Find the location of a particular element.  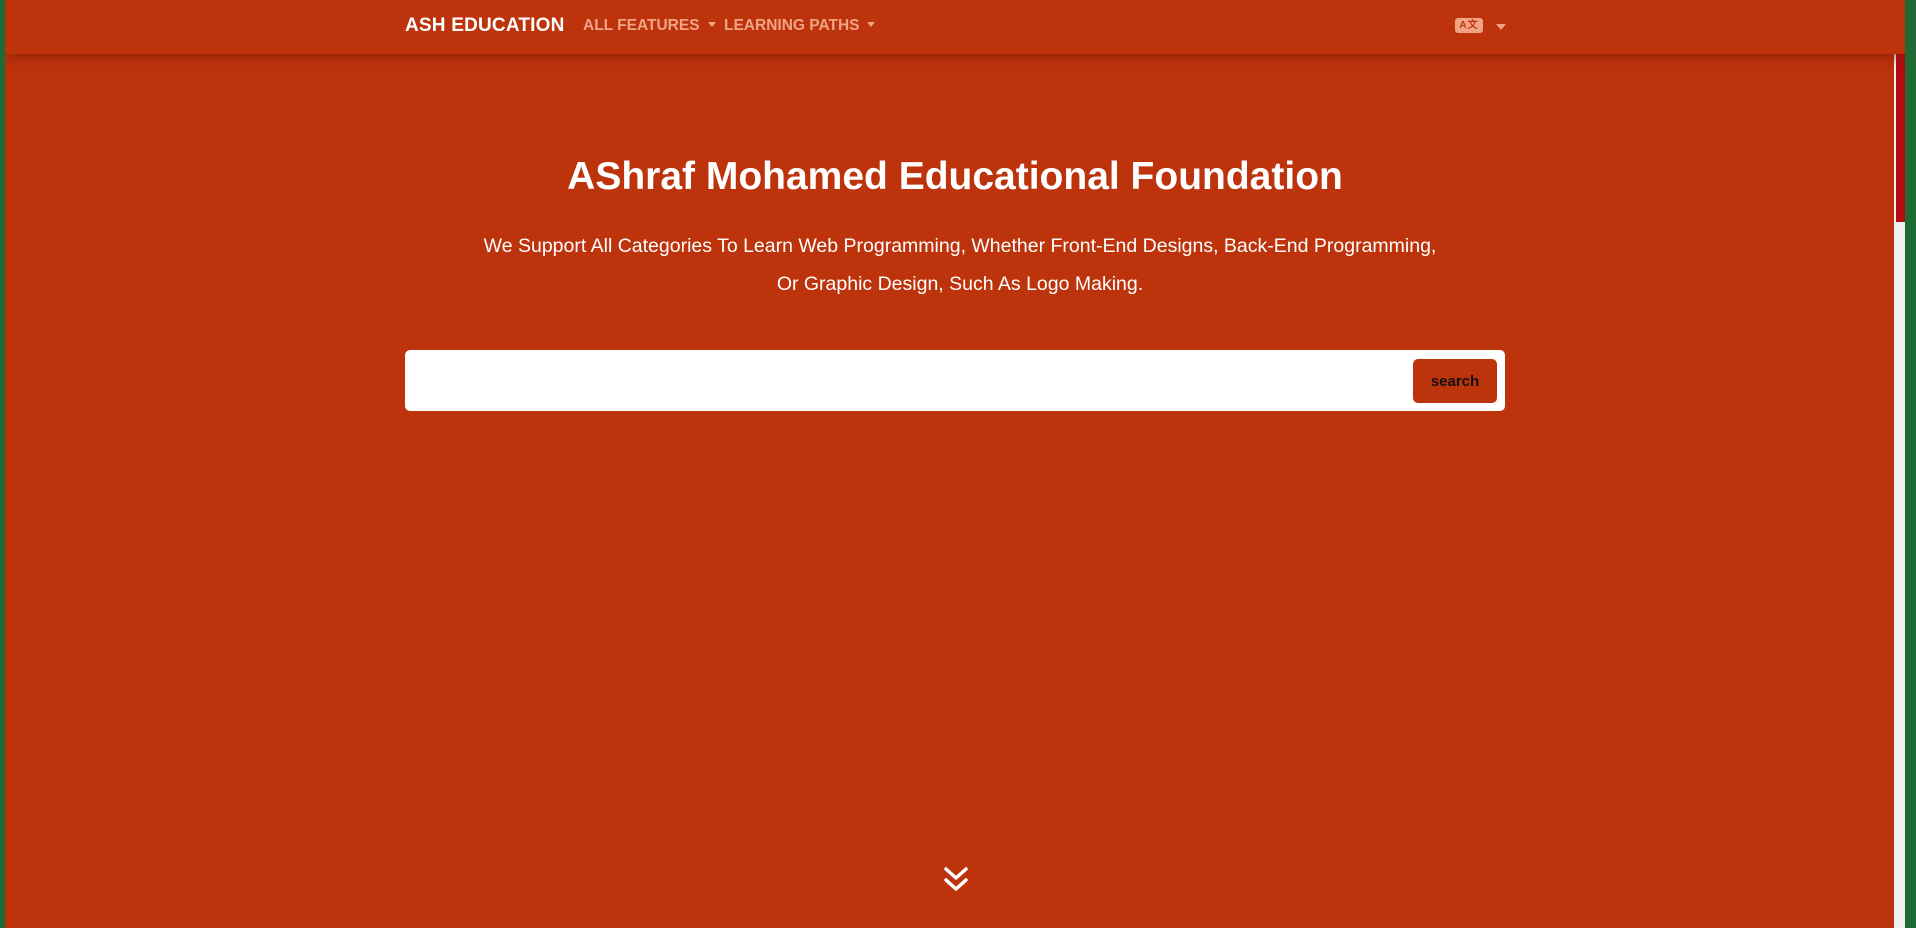

double-chevron-down-icon is located at coordinates (956, 880).